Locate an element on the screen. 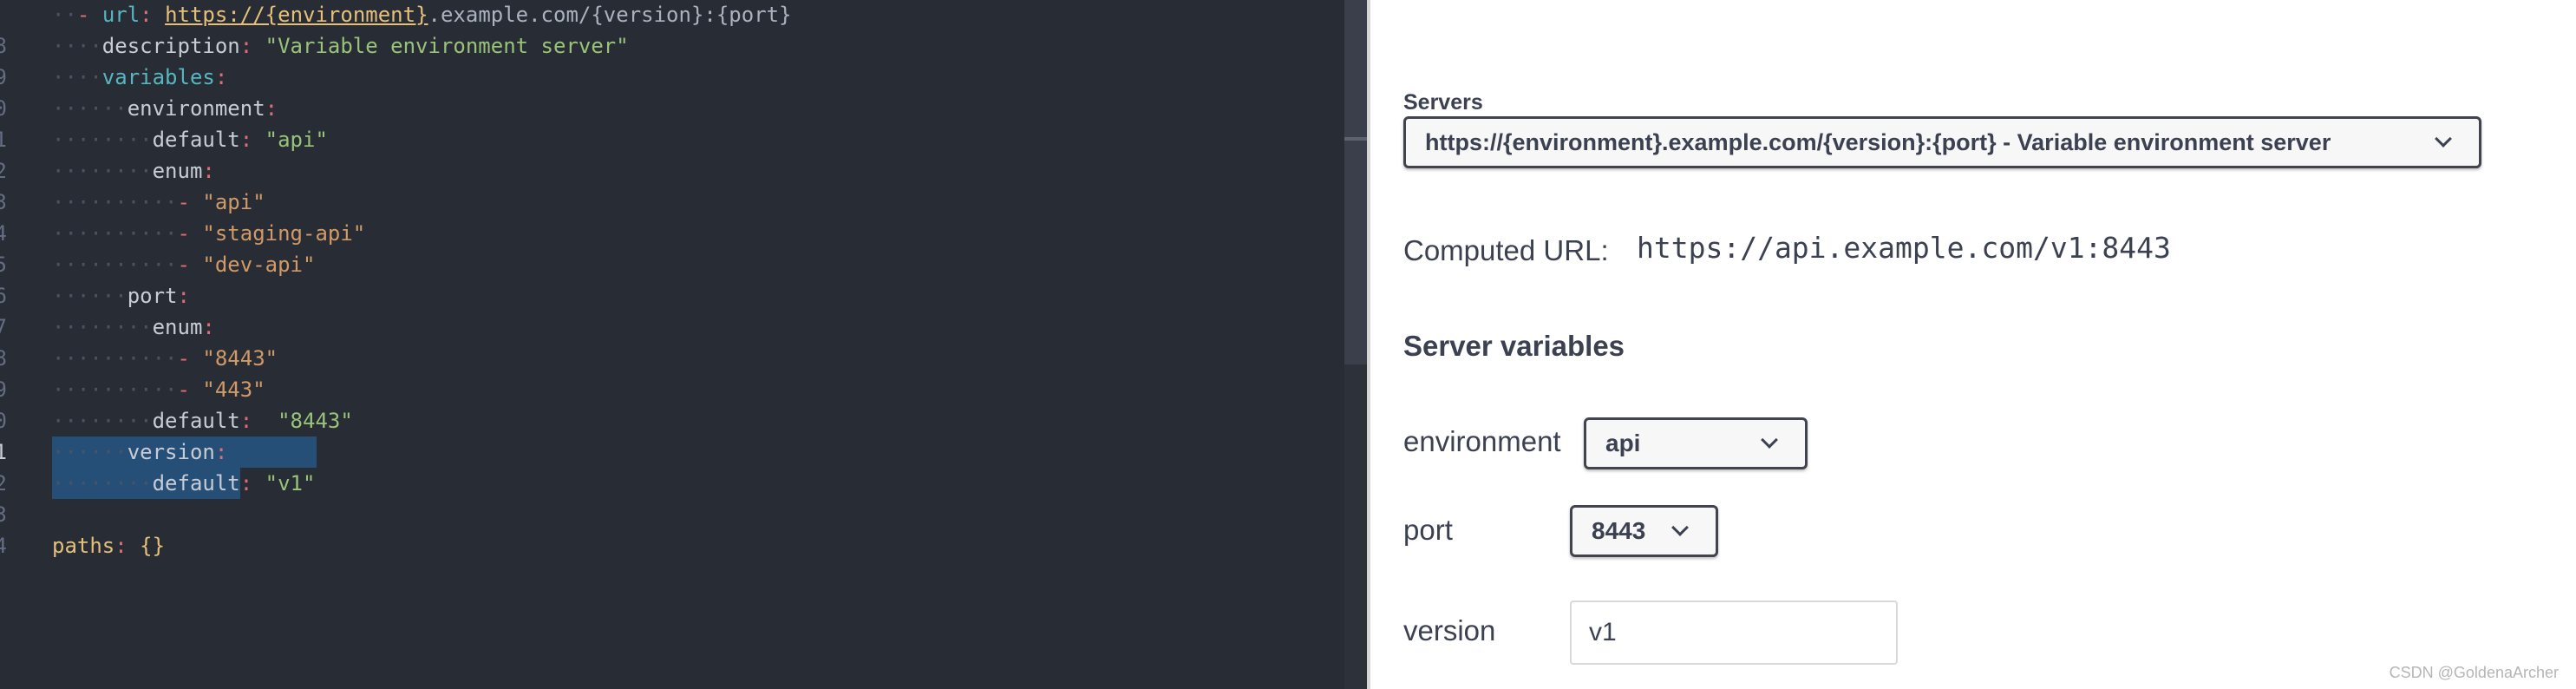 This screenshot has height=689, width=2576. line-number: 1 is located at coordinates (3, 452).